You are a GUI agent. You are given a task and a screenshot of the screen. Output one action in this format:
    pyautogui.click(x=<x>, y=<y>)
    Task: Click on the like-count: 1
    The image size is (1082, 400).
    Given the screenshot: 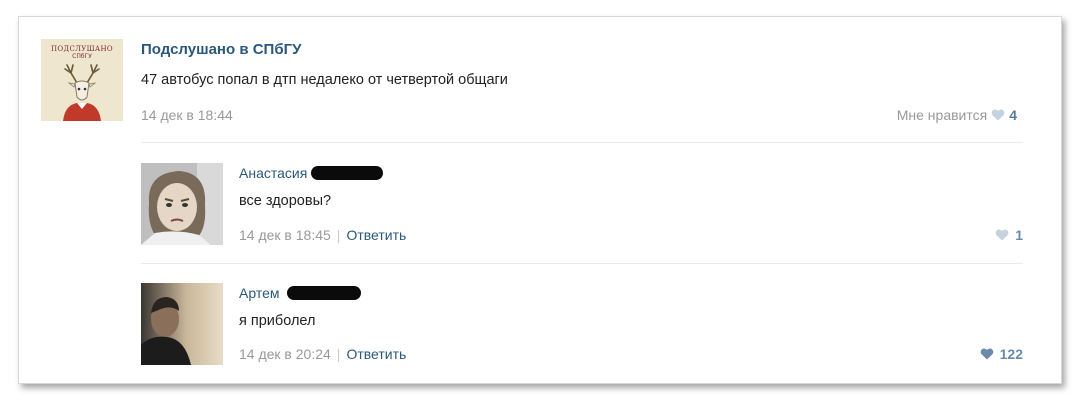 What is the action you would take?
    pyautogui.click(x=1019, y=235)
    